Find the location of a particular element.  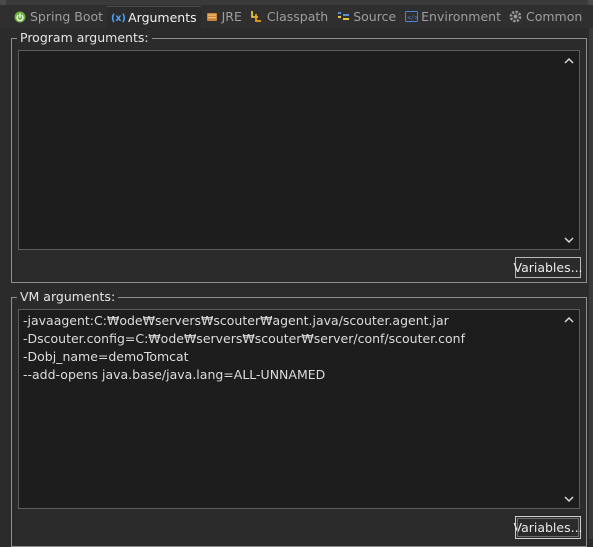

environment-icon: </> is located at coordinates (411, 17).